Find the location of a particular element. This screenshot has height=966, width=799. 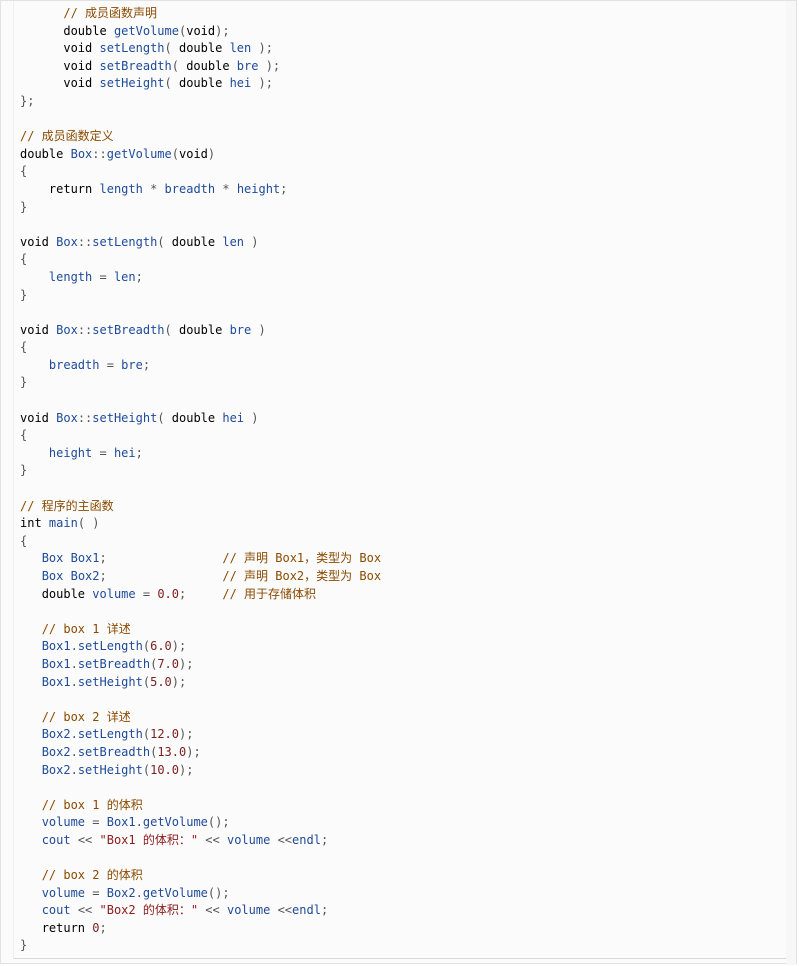

code-line: double volume = 0.0; // 用于存储体积 is located at coordinates (179, 593).